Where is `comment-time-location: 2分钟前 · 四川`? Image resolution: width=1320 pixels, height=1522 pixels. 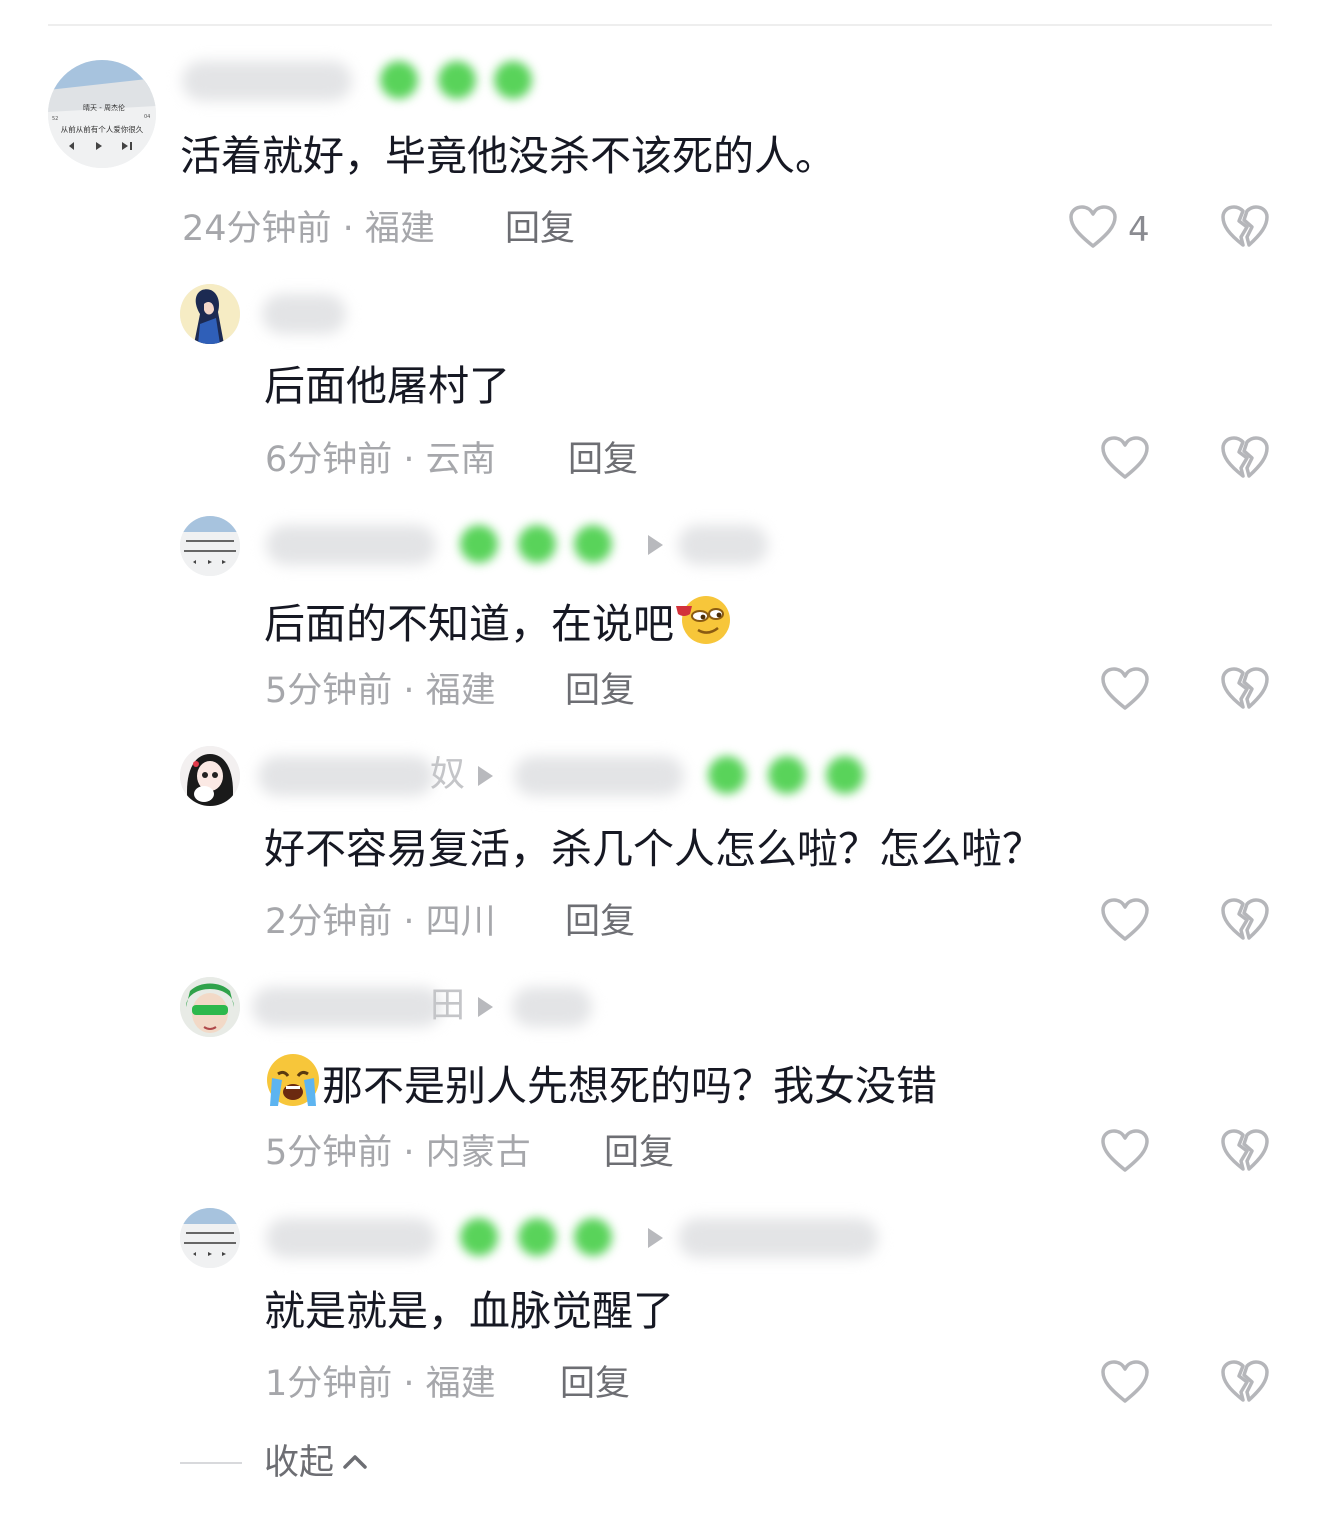
comment-time-location: 2分钟前 · 四川 is located at coordinates (380, 922).